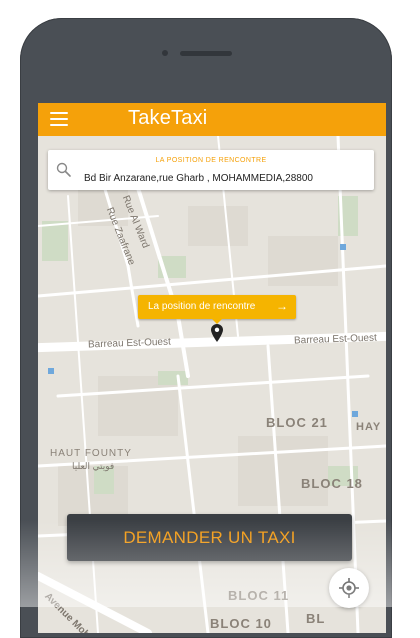  I want to click on area-label-bloc-10: BLOC 10, so click(241, 623).